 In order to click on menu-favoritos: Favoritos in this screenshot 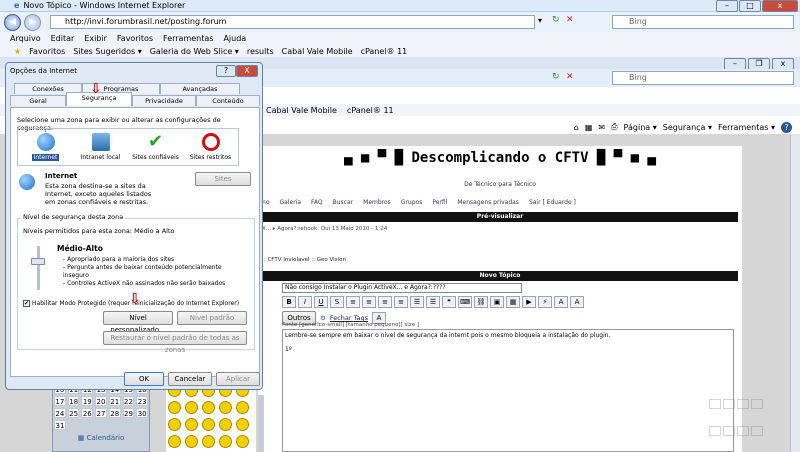, I will do `click(135, 38)`.